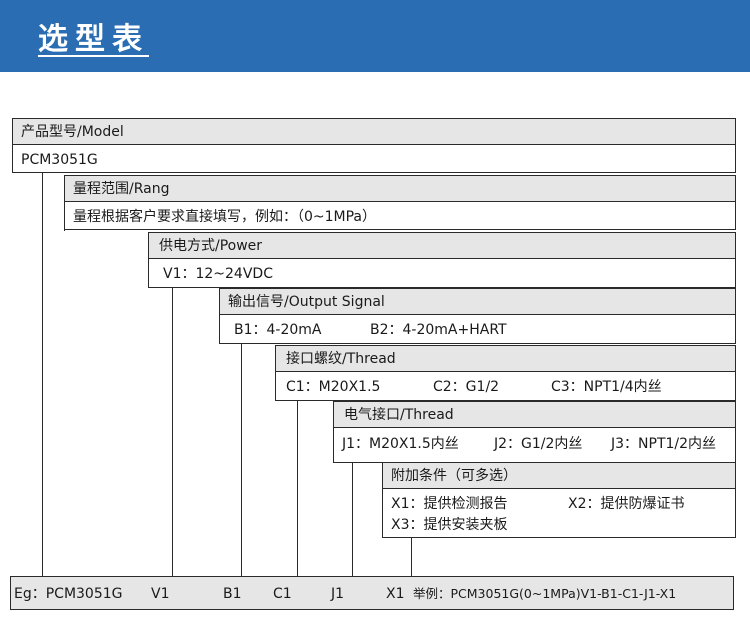  What do you see at coordinates (333, 387) in the screenshot?
I see `thread-option-c1: C1：M20X1.5` at bounding box center [333, 387].